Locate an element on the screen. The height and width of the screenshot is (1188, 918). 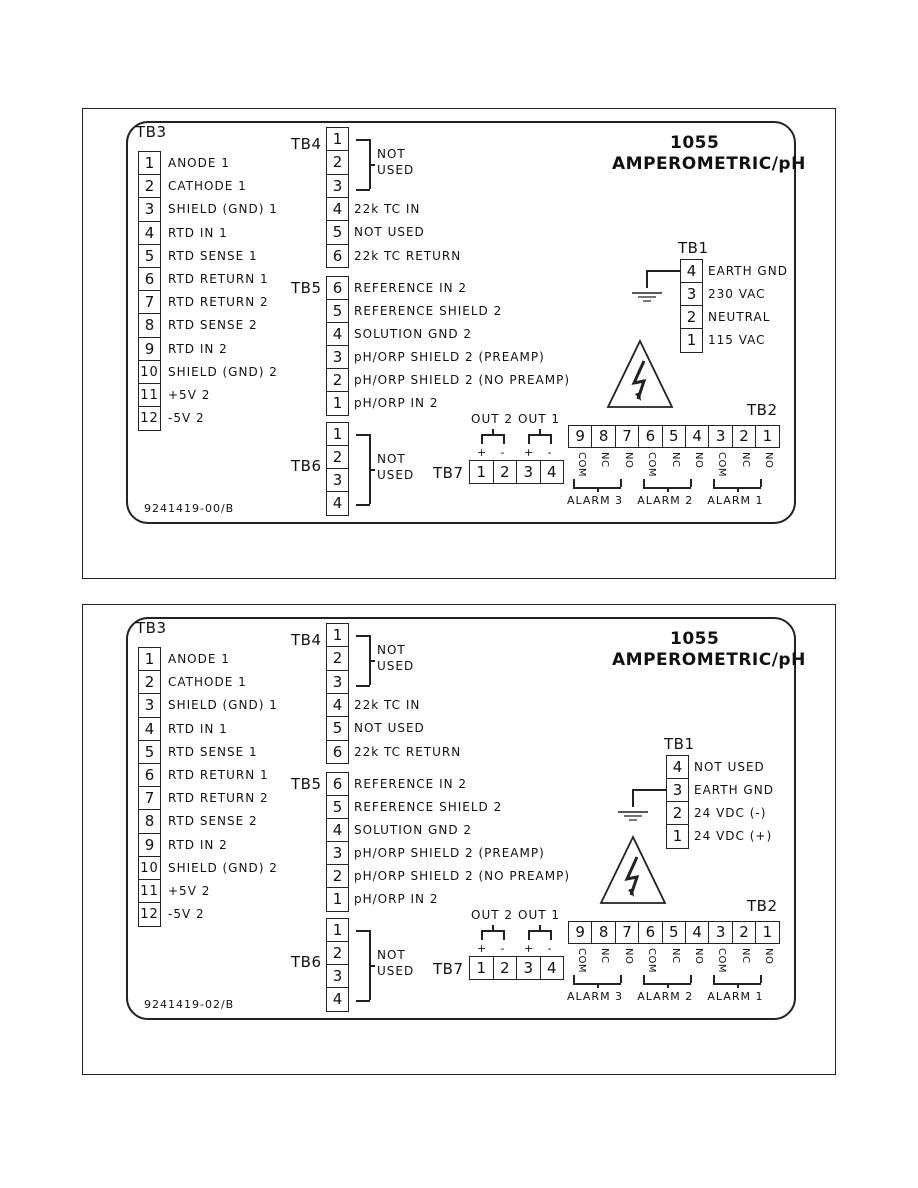
tb4-terminal-label: NOT USED is located at coordinates (389, 728).